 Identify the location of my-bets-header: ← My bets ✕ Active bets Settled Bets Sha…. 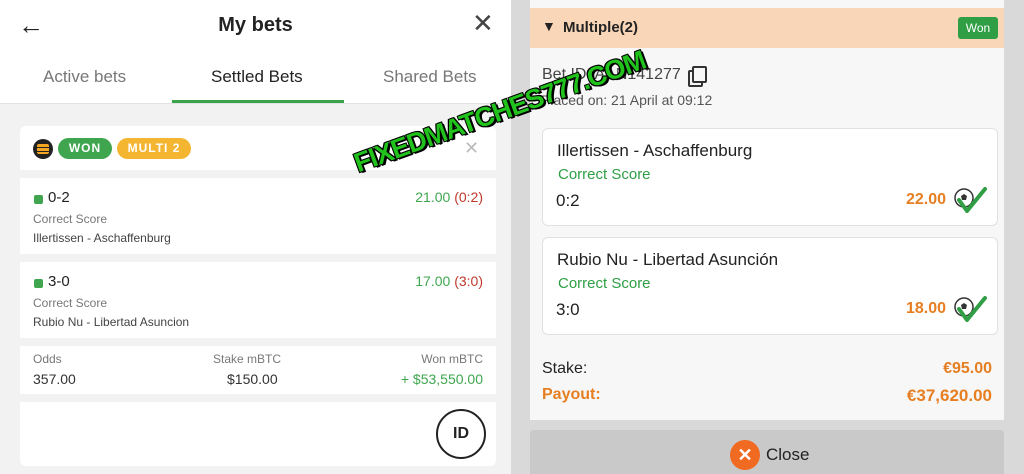
(255, 52).